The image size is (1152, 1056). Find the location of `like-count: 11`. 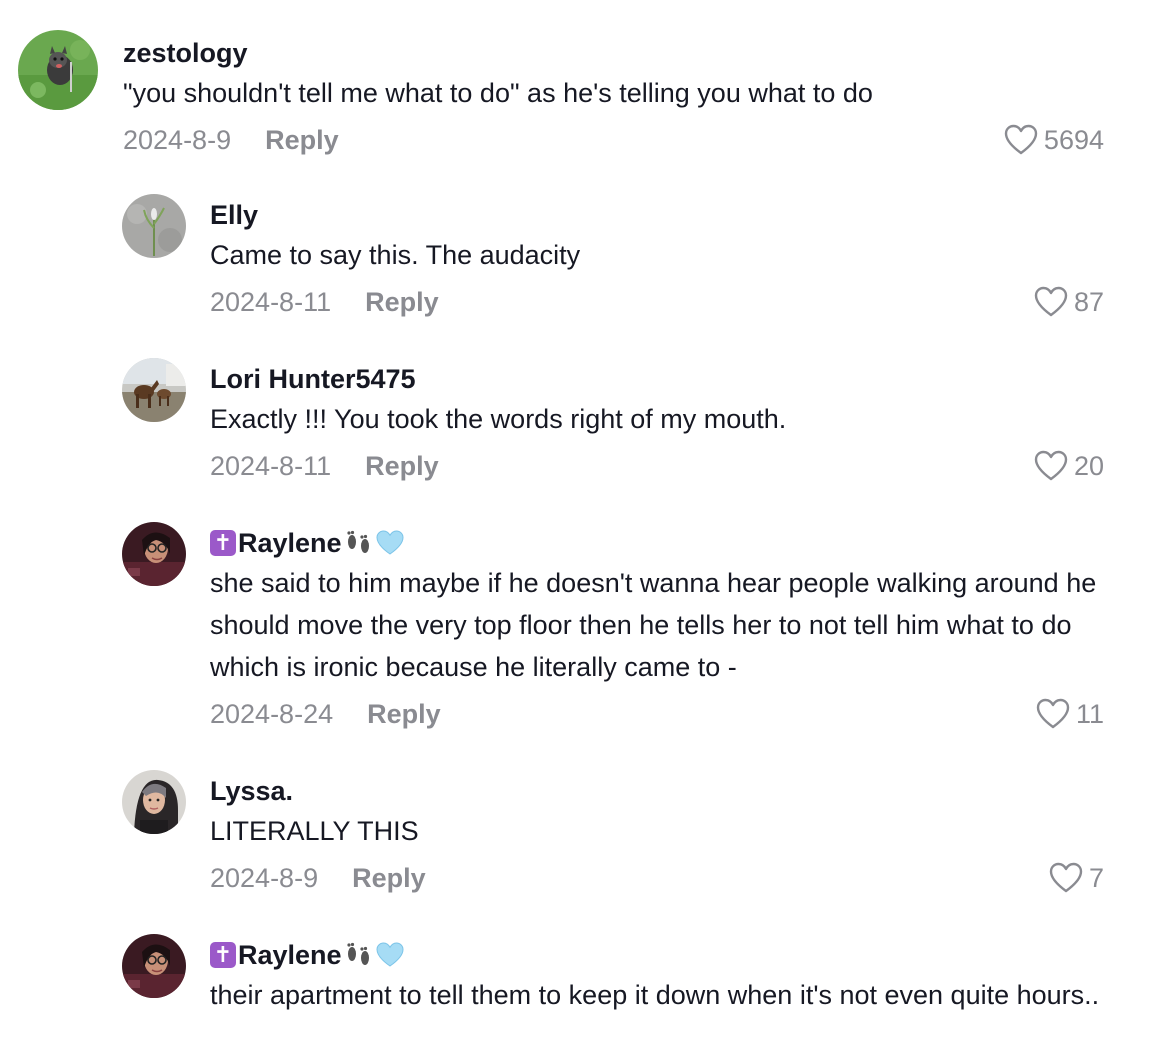

like-count: 11 is located at coordinates (1089, 713).